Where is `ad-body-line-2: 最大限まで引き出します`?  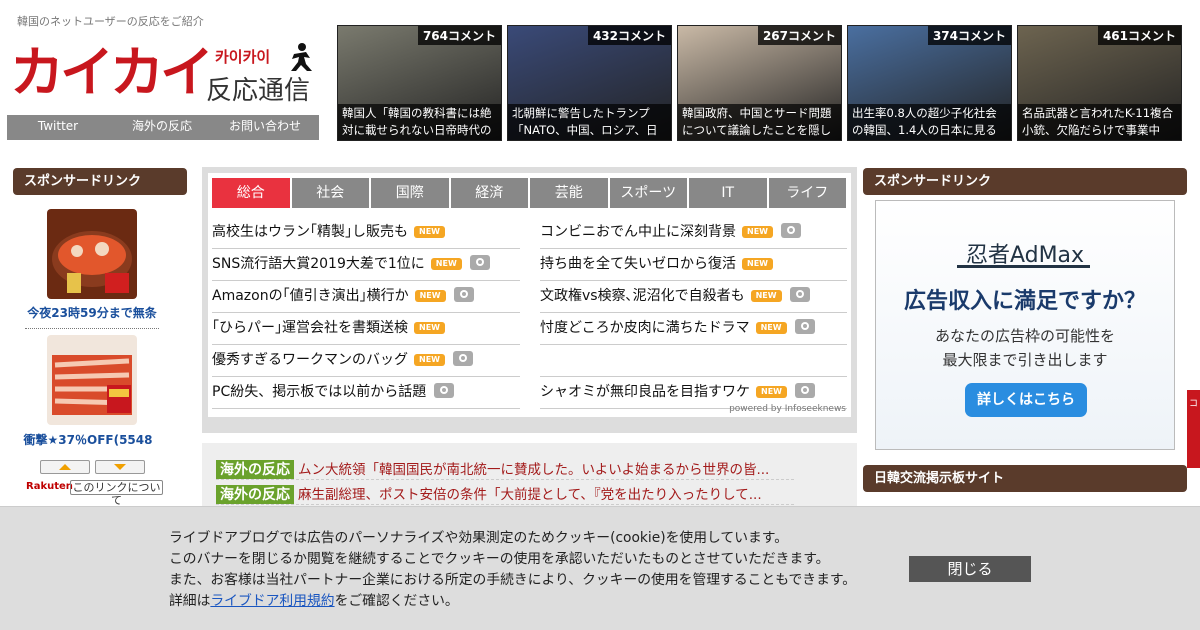
ad-body-line-2: 最大限まで引き出します is located at coordinates (1025, 360).